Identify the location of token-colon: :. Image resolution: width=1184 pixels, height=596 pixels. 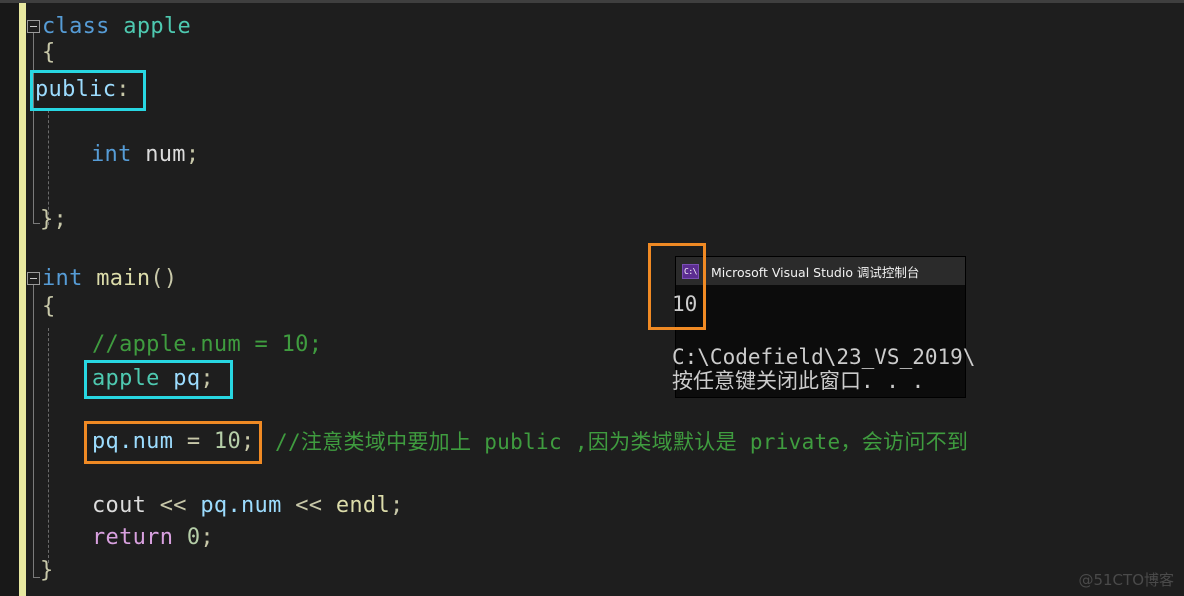
(123, 89).